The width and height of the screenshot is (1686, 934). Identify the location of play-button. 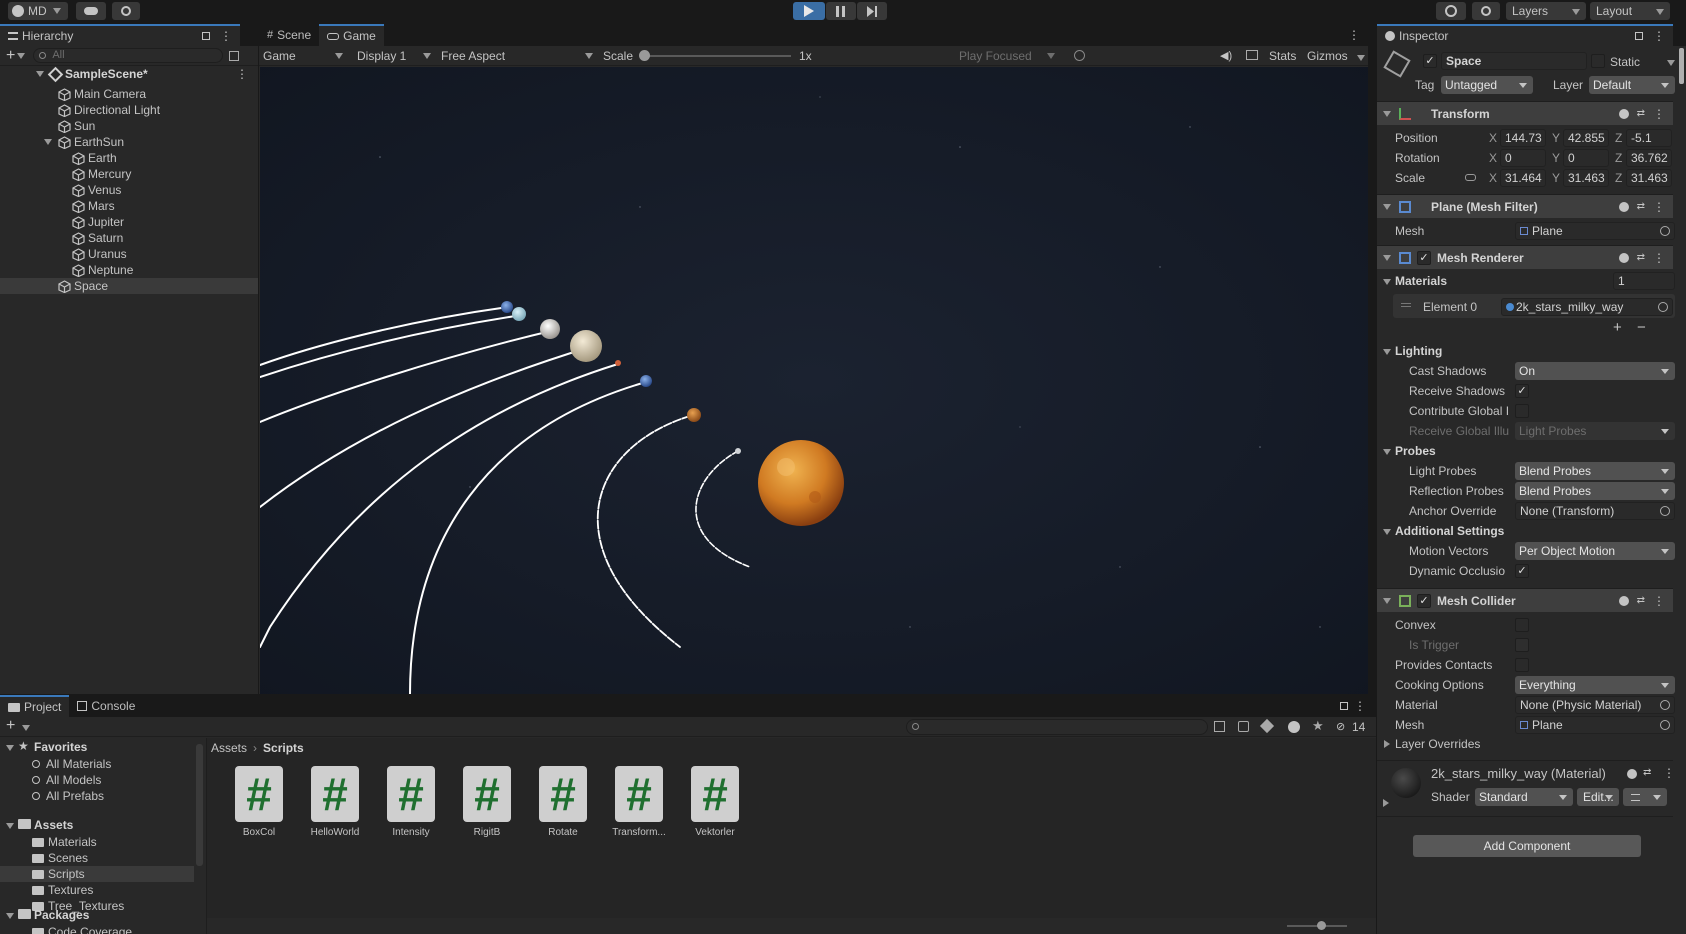
(809, 11).